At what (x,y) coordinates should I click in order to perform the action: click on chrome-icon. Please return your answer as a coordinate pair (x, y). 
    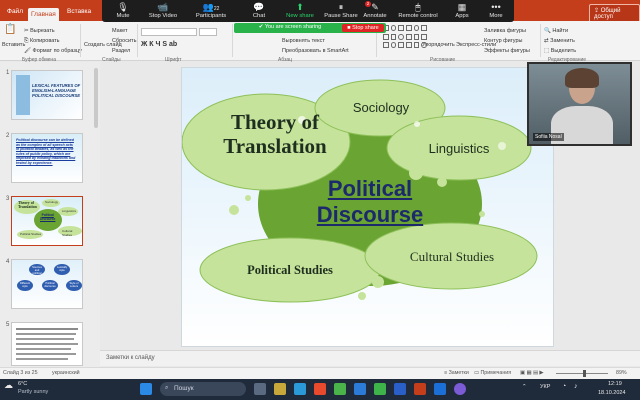
    Looking at the image, I should click on (340, 389).